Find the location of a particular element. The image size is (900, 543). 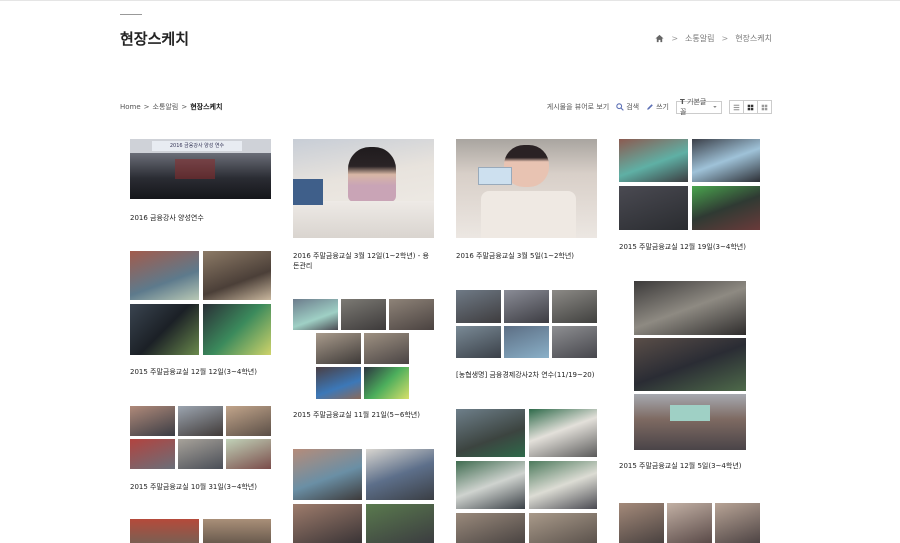

group-photo-highlight is located at coordinates (195, 169).